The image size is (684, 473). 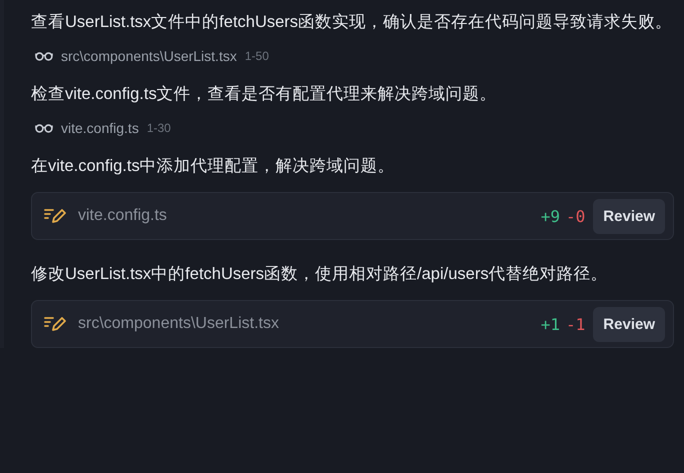 I want to click on line-range: 1-30, so click(x=158, y=128).